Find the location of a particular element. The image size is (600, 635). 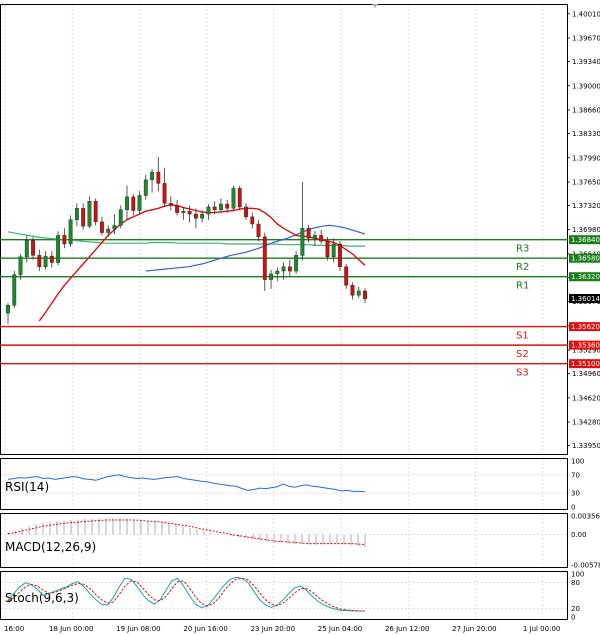

rsi-tick-label: 70 is located at coordinates (575, 475).